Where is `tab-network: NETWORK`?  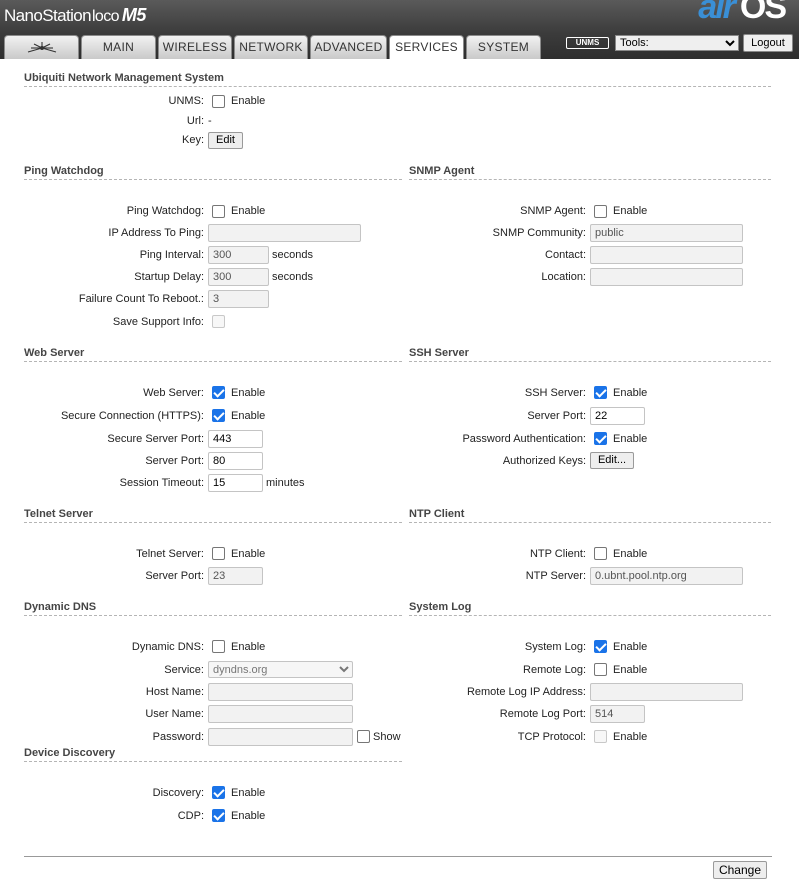 tab-network: NETWORK is located at coordinates (271, 47).